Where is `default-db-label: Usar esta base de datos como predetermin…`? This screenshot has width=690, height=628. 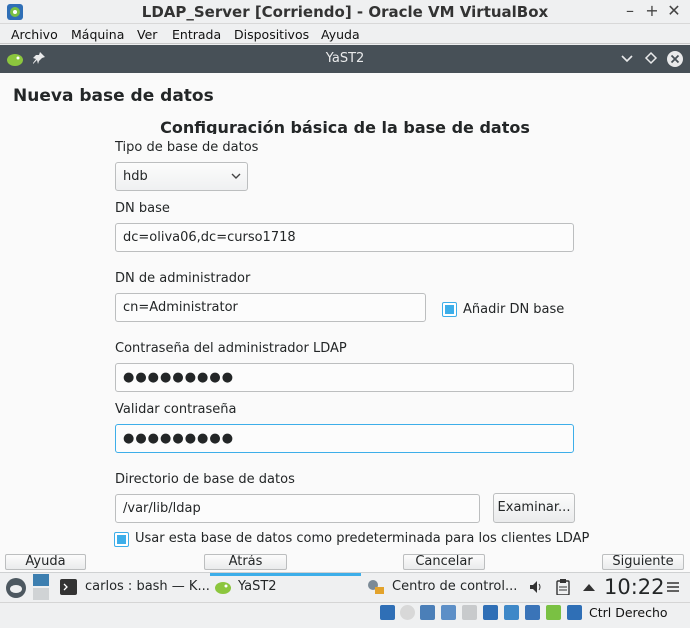
default-db-label: Usar esta base de datos como predetermin… is located at coordinates (362, 538).